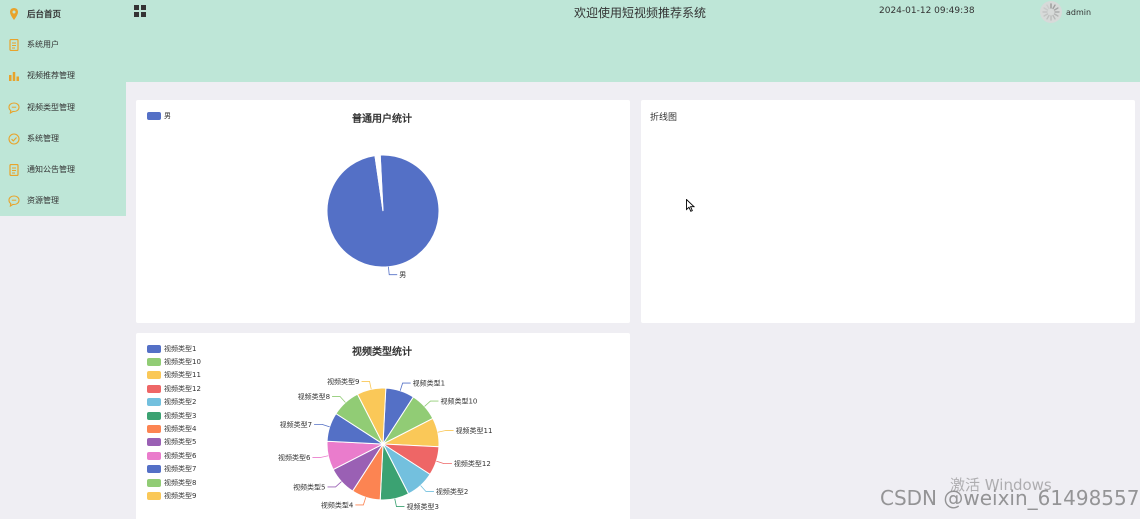 The height and width of the screenshot is (519, 1140). Describe the element at coordinates (458, 401) in the screenshot. I see `pie-label: 视频类型10` at that location.